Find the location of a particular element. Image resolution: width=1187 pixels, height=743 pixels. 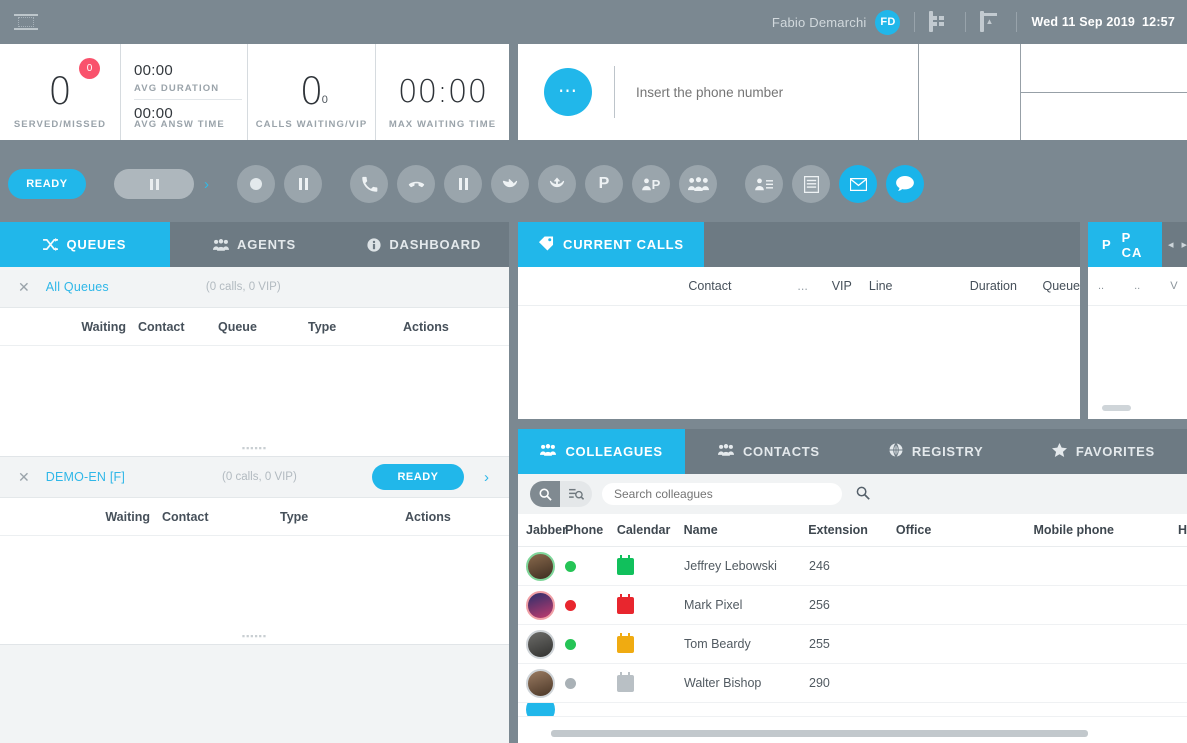

served-missed-label: SERVED/MISSED is located at coordinates (60, 124).